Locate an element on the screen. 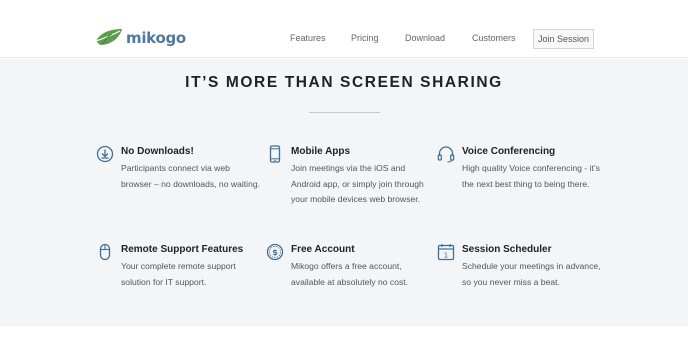 The image size is (688, 350). dollar-coin-icon: $ is located at coordinates (275, 252).